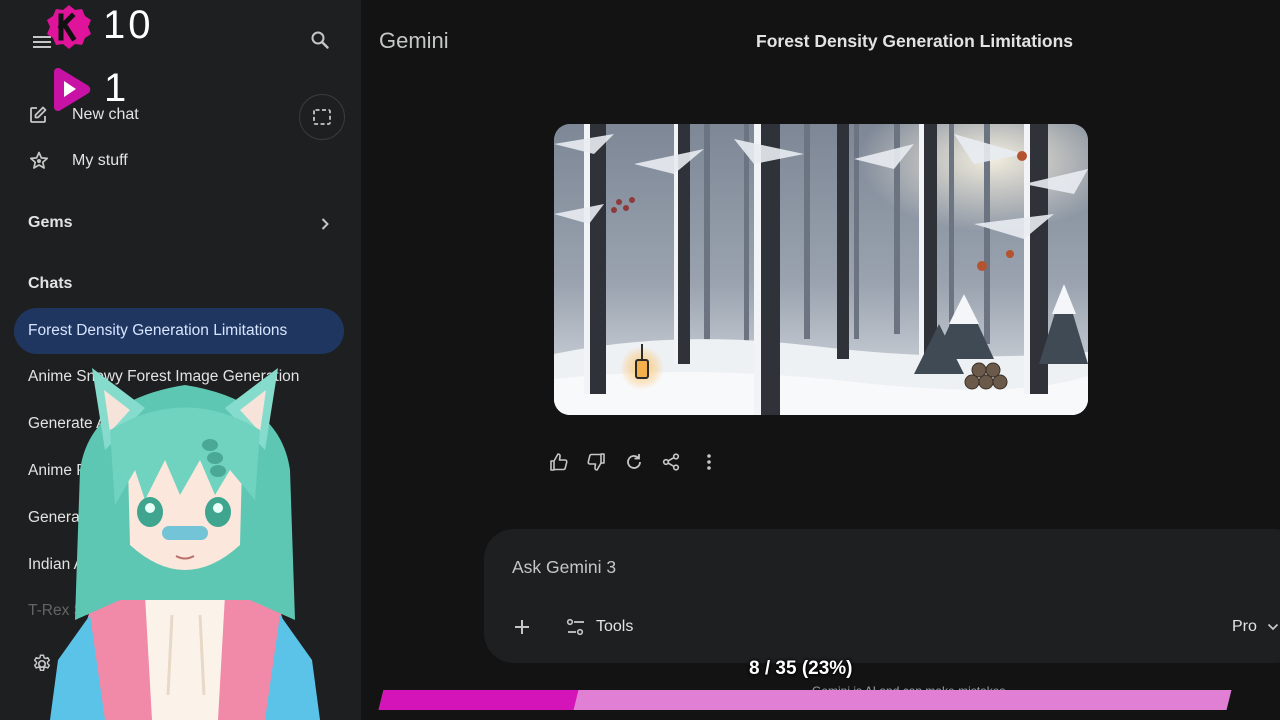 The image size is (1280, 720). I want to click on temporary-chat-button, so click(322, 117).